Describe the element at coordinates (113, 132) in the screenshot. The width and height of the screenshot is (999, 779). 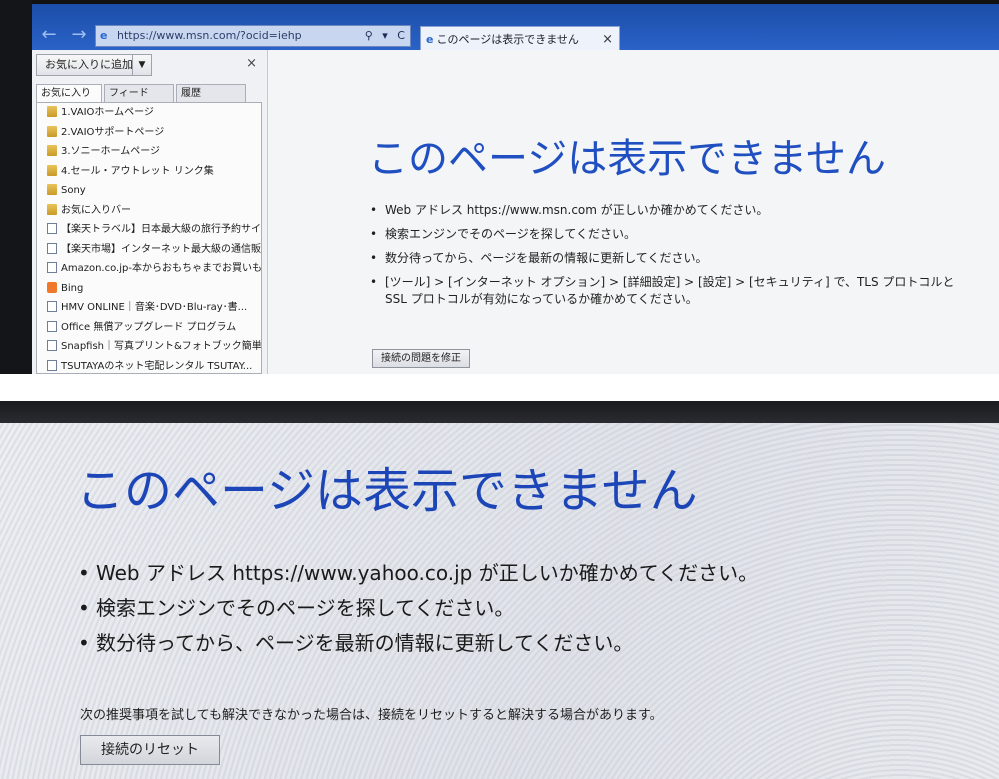
I see `favorite-item-label: 2.VAIOサポートページ` at that location.